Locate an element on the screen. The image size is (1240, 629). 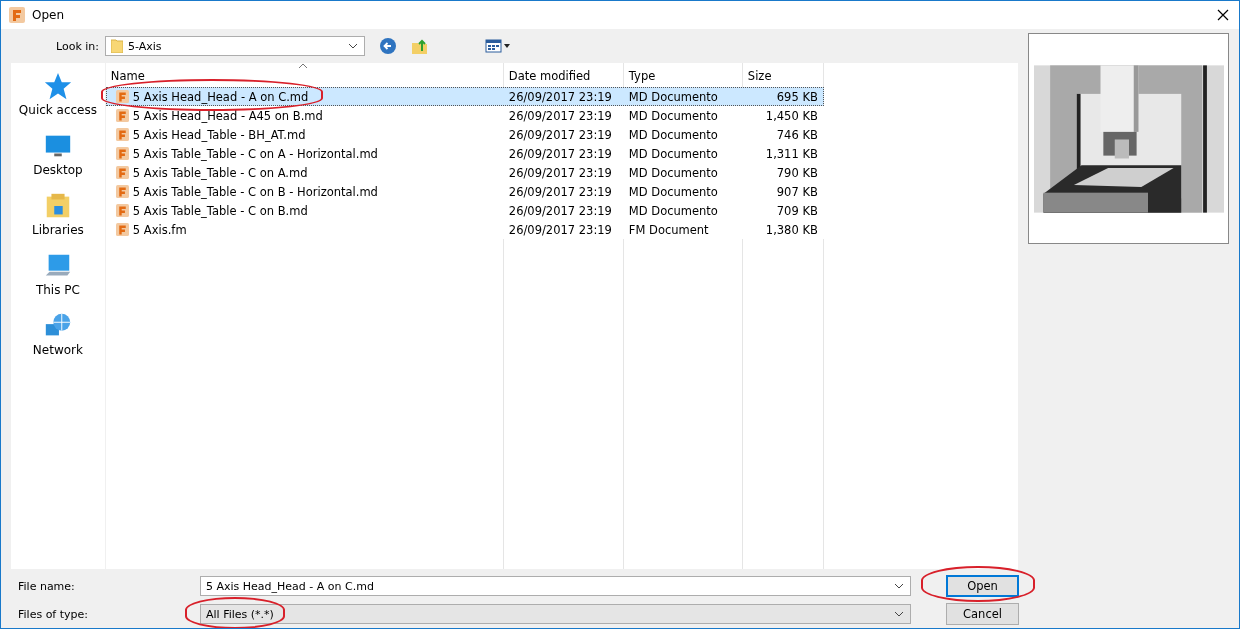
size-cell-text: 1,380 KB is located at coordinates (791, 229).